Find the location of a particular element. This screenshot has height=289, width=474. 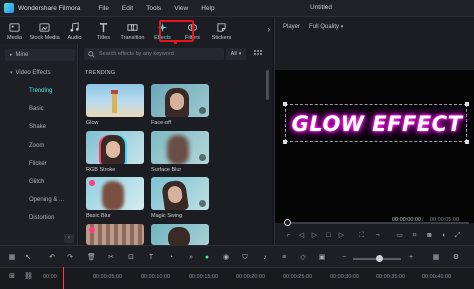

zoom-slider-knob is located at coordinates (379, 258).